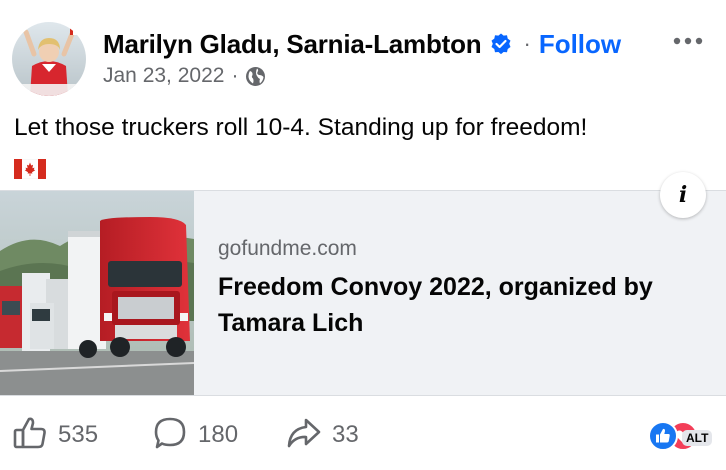  What do you see at coordinates (255, 76) in the screenshot?
I see `globe-icon` at bounding box center [255, 76].